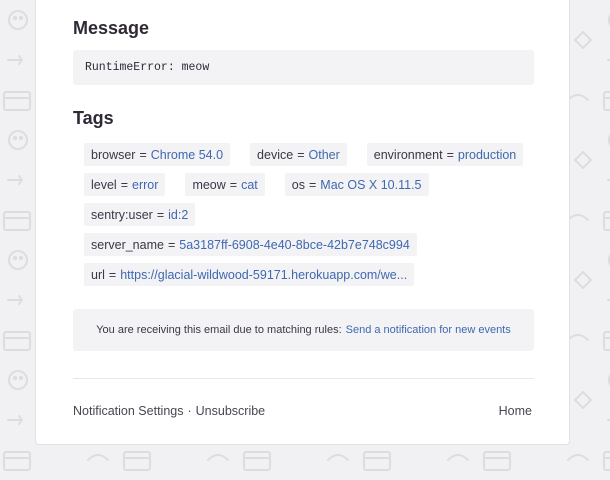  What do you see at coordinates (178, 215) in the screenshot?
I see `tag-value-link: id:2` at bounding box center [178, 215].